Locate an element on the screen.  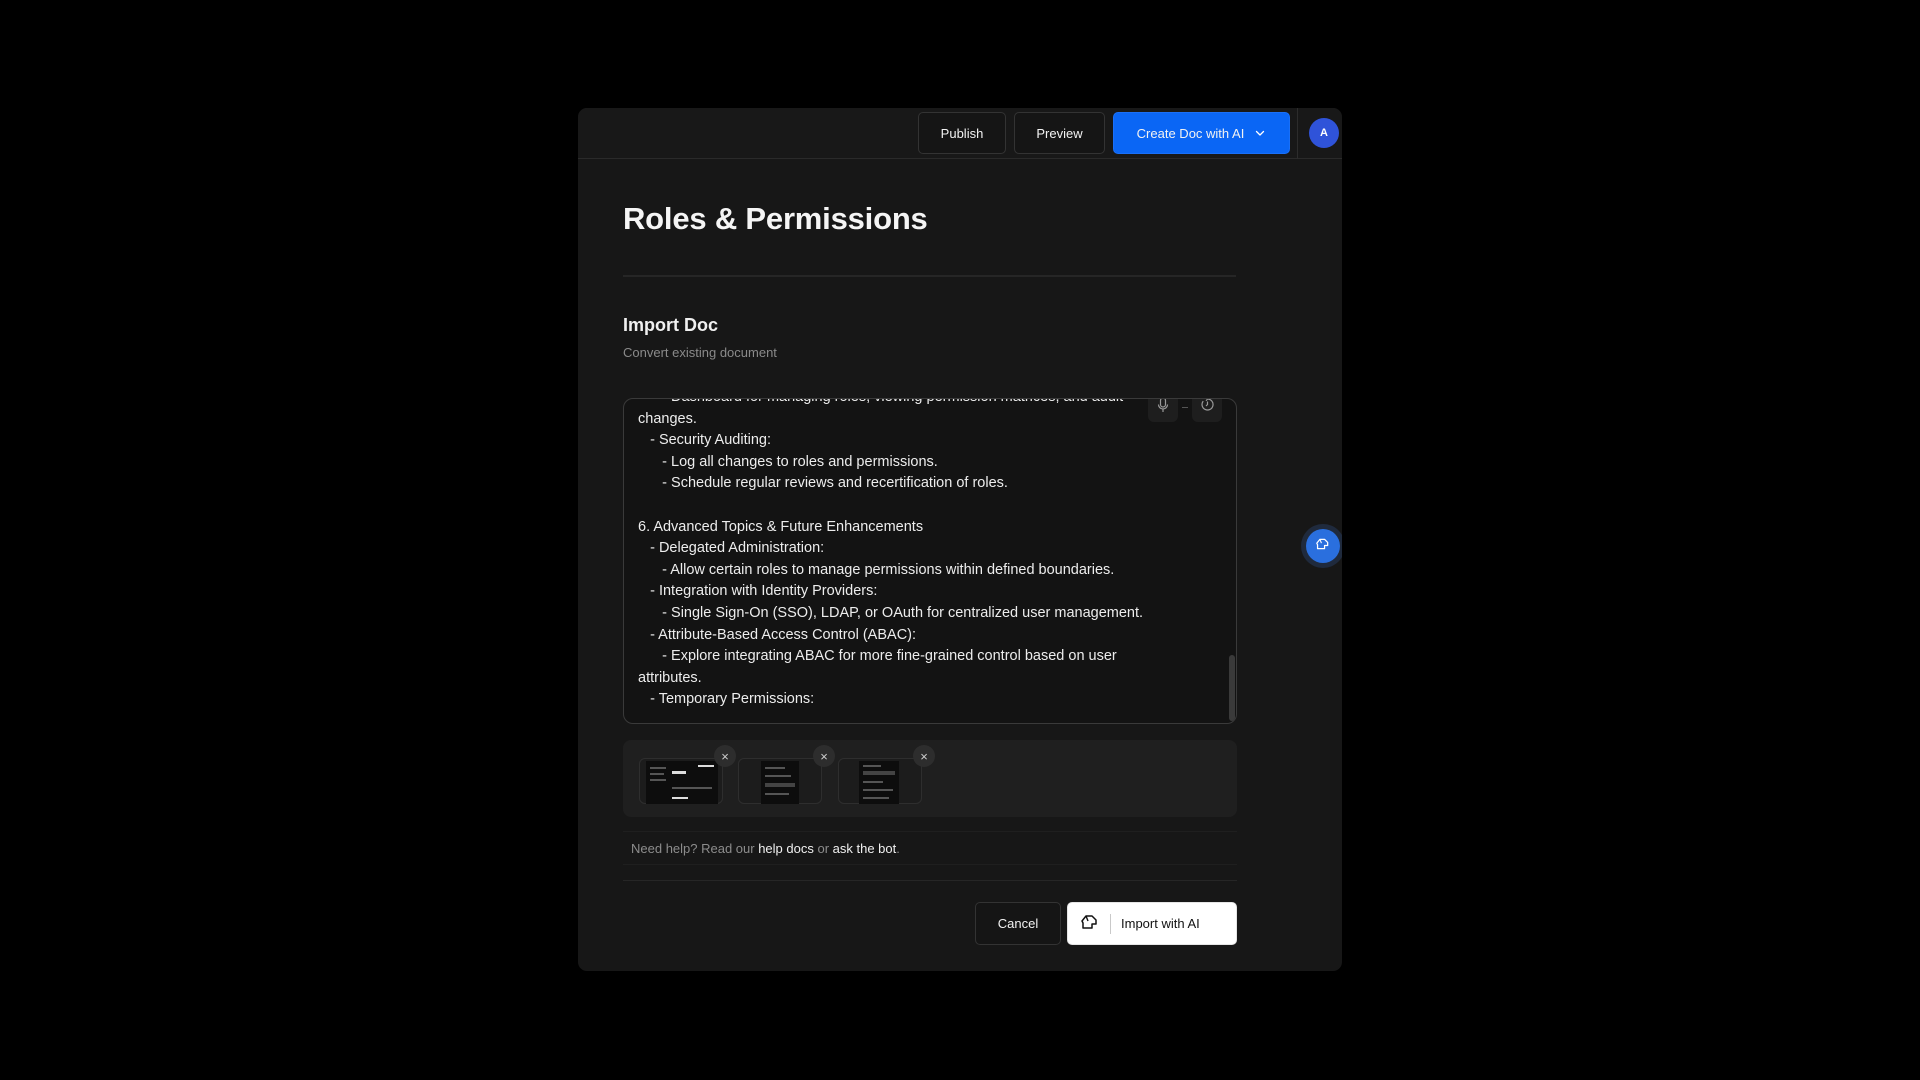
preview-button: Preview is located at coordinates (1059, 133).